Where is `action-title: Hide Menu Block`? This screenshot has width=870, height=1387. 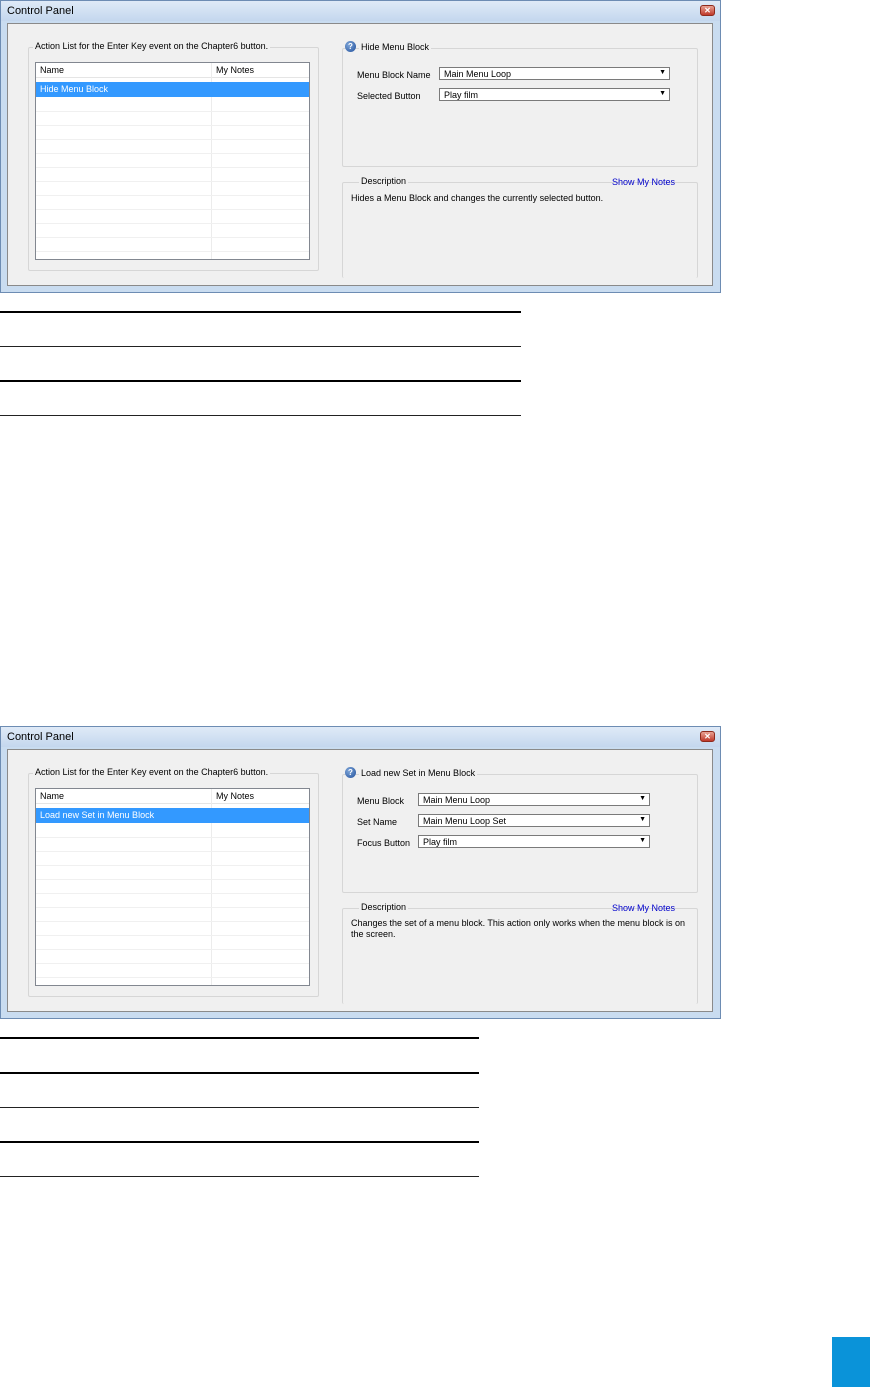 action-title: Hide Menu Block is located at coordinates (395, 47).